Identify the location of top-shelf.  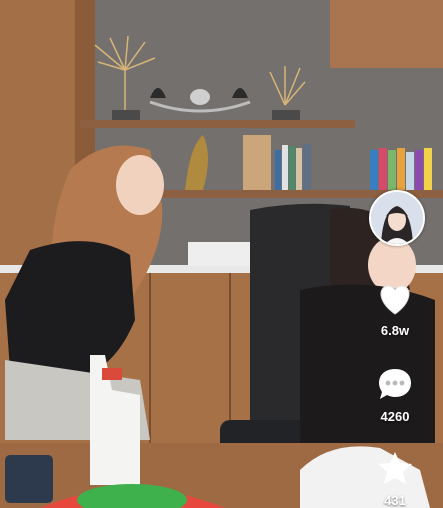
(217, 124).